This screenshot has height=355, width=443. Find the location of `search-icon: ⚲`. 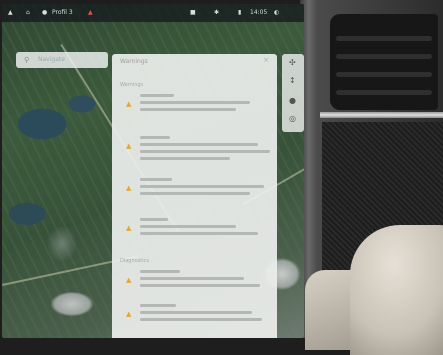

search-icon: ⚲ is located at coordinates (27, 60).